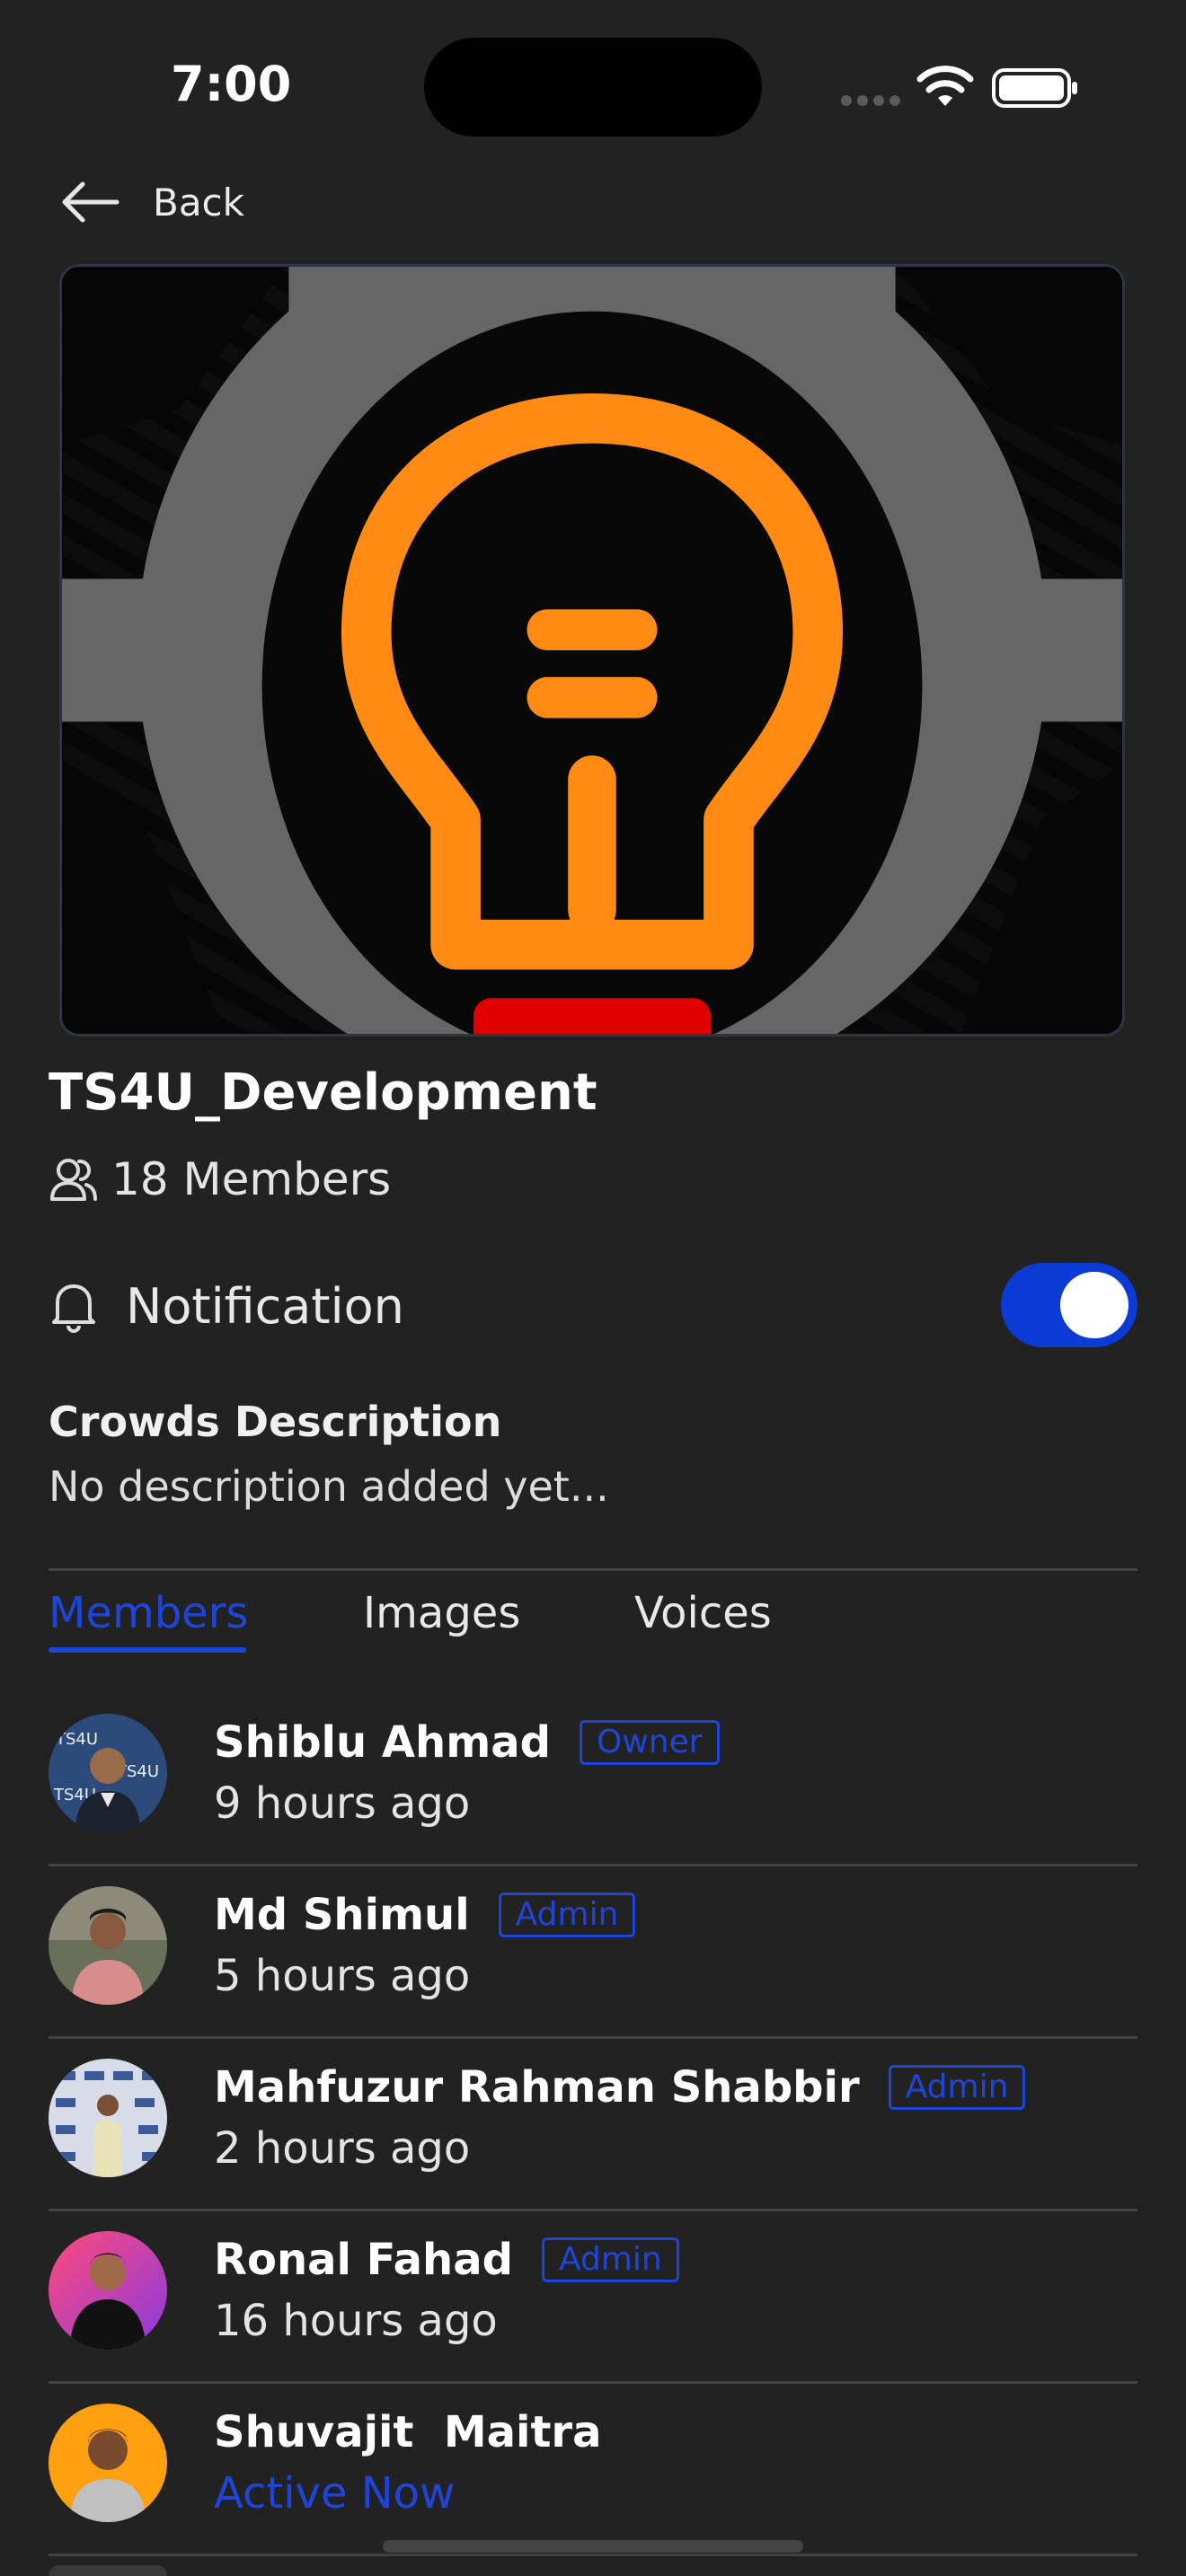 Image resolution: width=1186 pixels, height=2576 pixels. What do you see at coordinates (342, 1915) in the screenshot?
I see `member-name: Md Shimul` at bounding box center [342, 1915].